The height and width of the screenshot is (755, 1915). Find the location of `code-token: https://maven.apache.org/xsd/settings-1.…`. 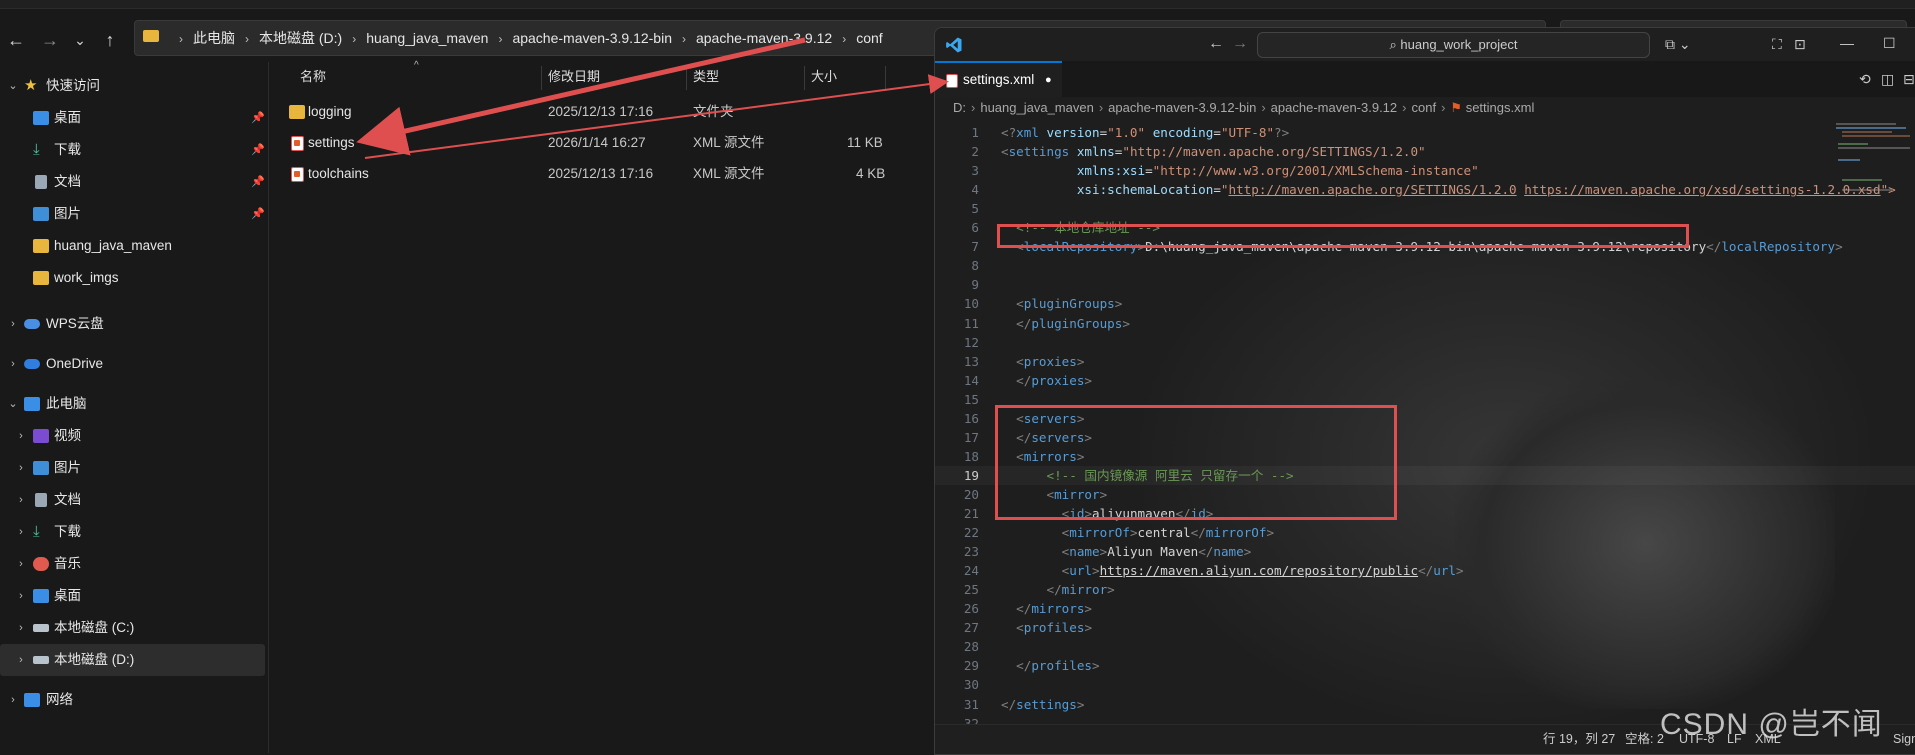

code-token: https://maven.apache.org/xsd/settings-1.… is located at coordinates (1702, 189).